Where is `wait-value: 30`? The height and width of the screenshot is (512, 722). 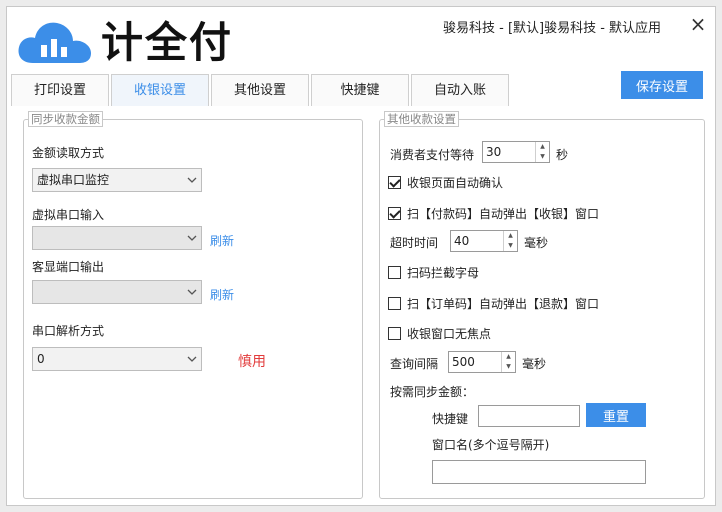
wait-value: 30 is located at coordinates (494, 152).